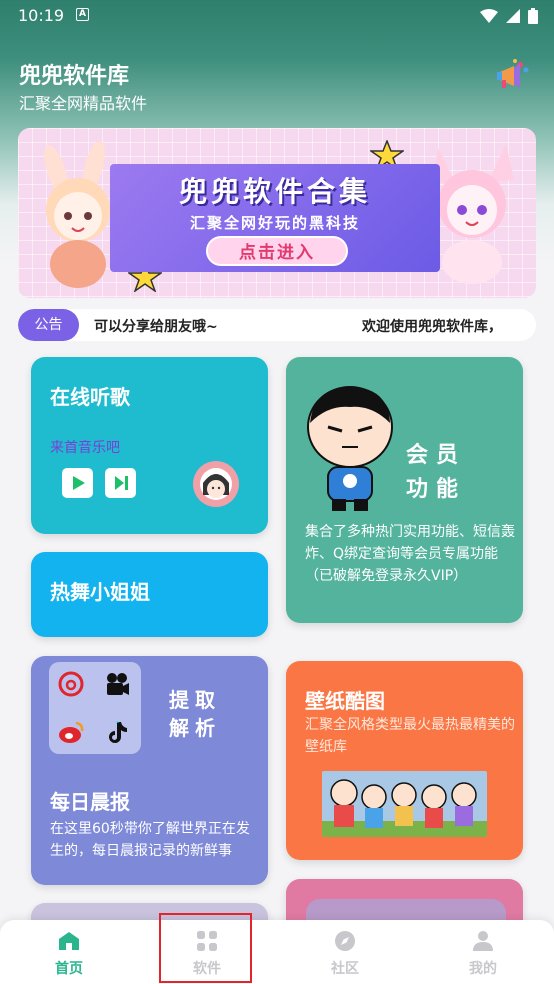 This screenshot has height=984, width=554. I want to click on notice-text: 可以分享给朋友哦~, so click(156, 327).